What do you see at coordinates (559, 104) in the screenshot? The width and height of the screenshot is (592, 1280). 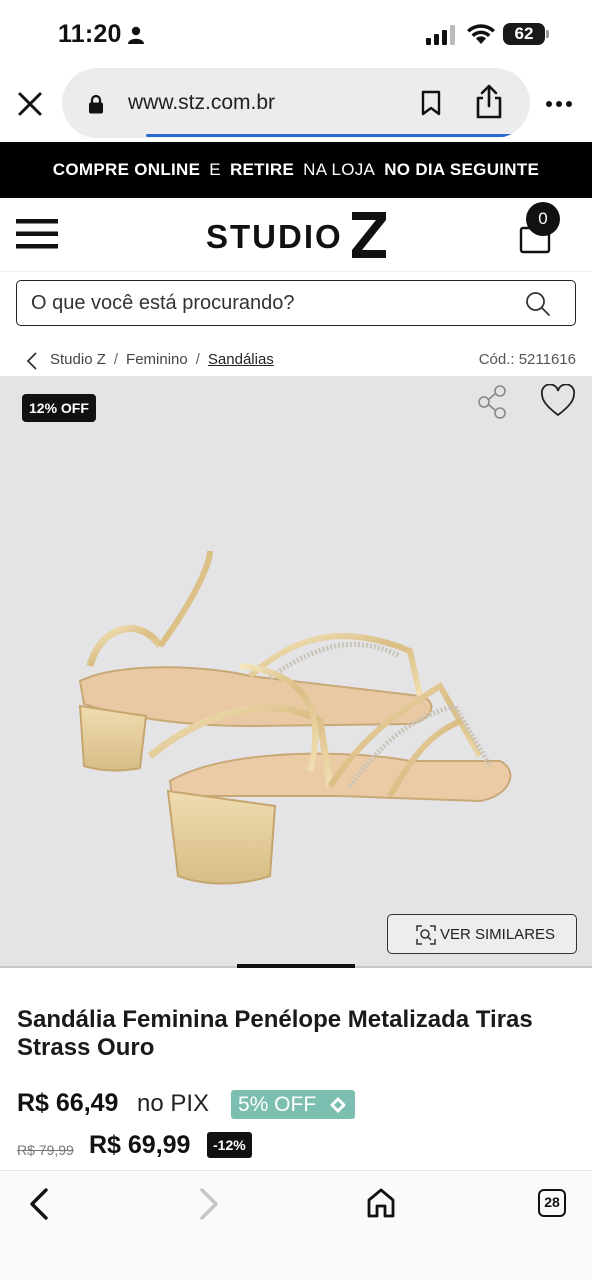 I see `more-options-icon` at bounding box center [559, 104].